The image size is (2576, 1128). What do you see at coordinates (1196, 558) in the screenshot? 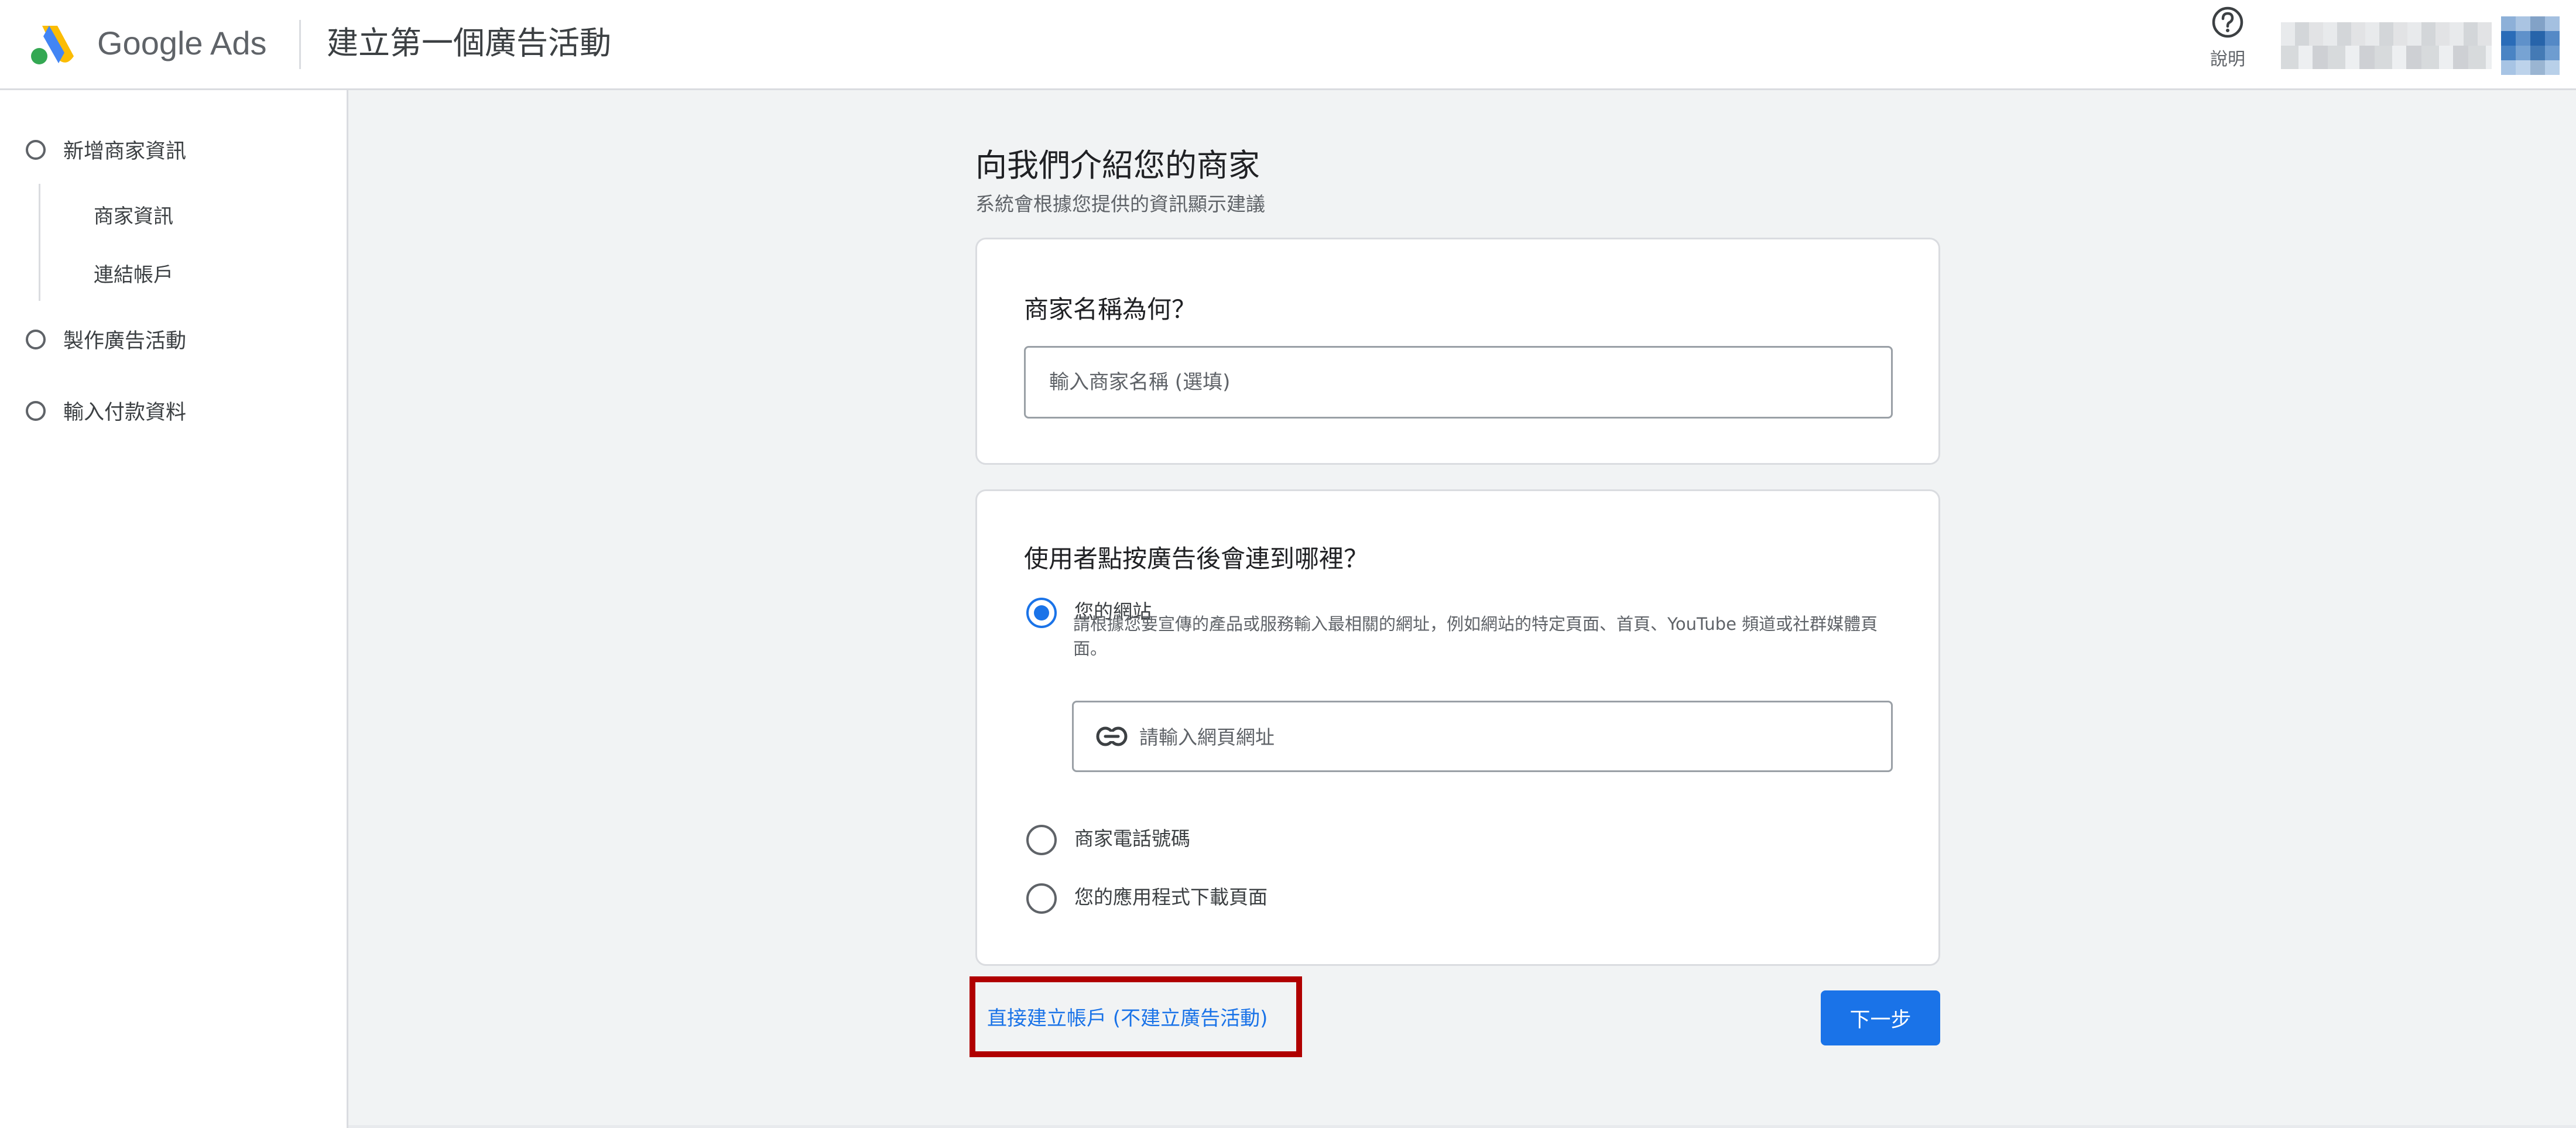
I see `destination-question: 使用者點按廣告後會連到哪裡？` at bounding box center [1196, 558].